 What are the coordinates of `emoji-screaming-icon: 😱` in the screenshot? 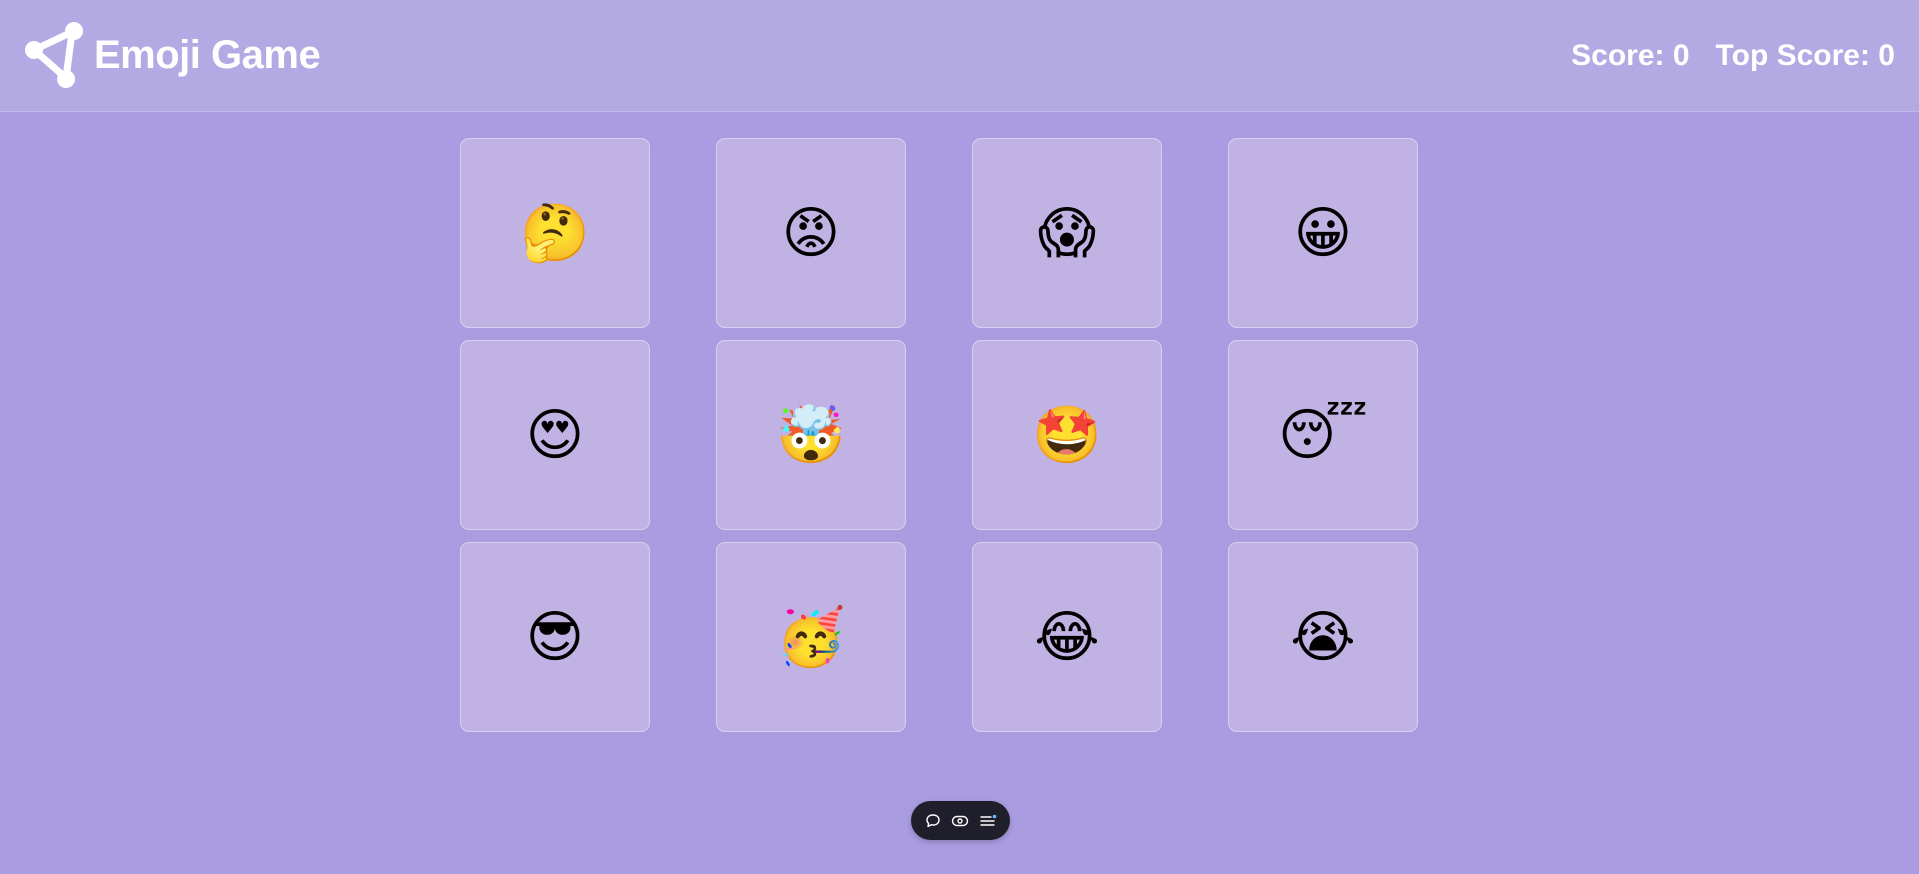 It's located at (1067, 232).